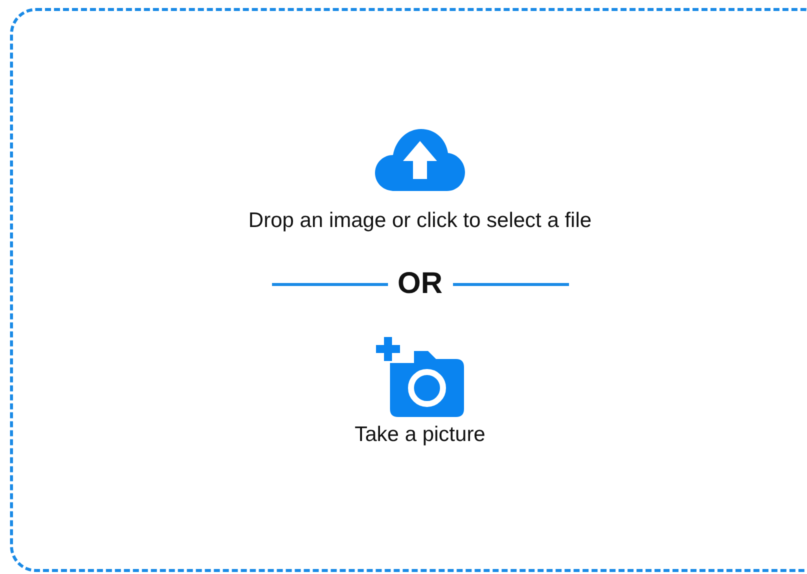  Describe the element at coordinates (420, 284) in the screenshot. I see `or-separator: OR` at that location.